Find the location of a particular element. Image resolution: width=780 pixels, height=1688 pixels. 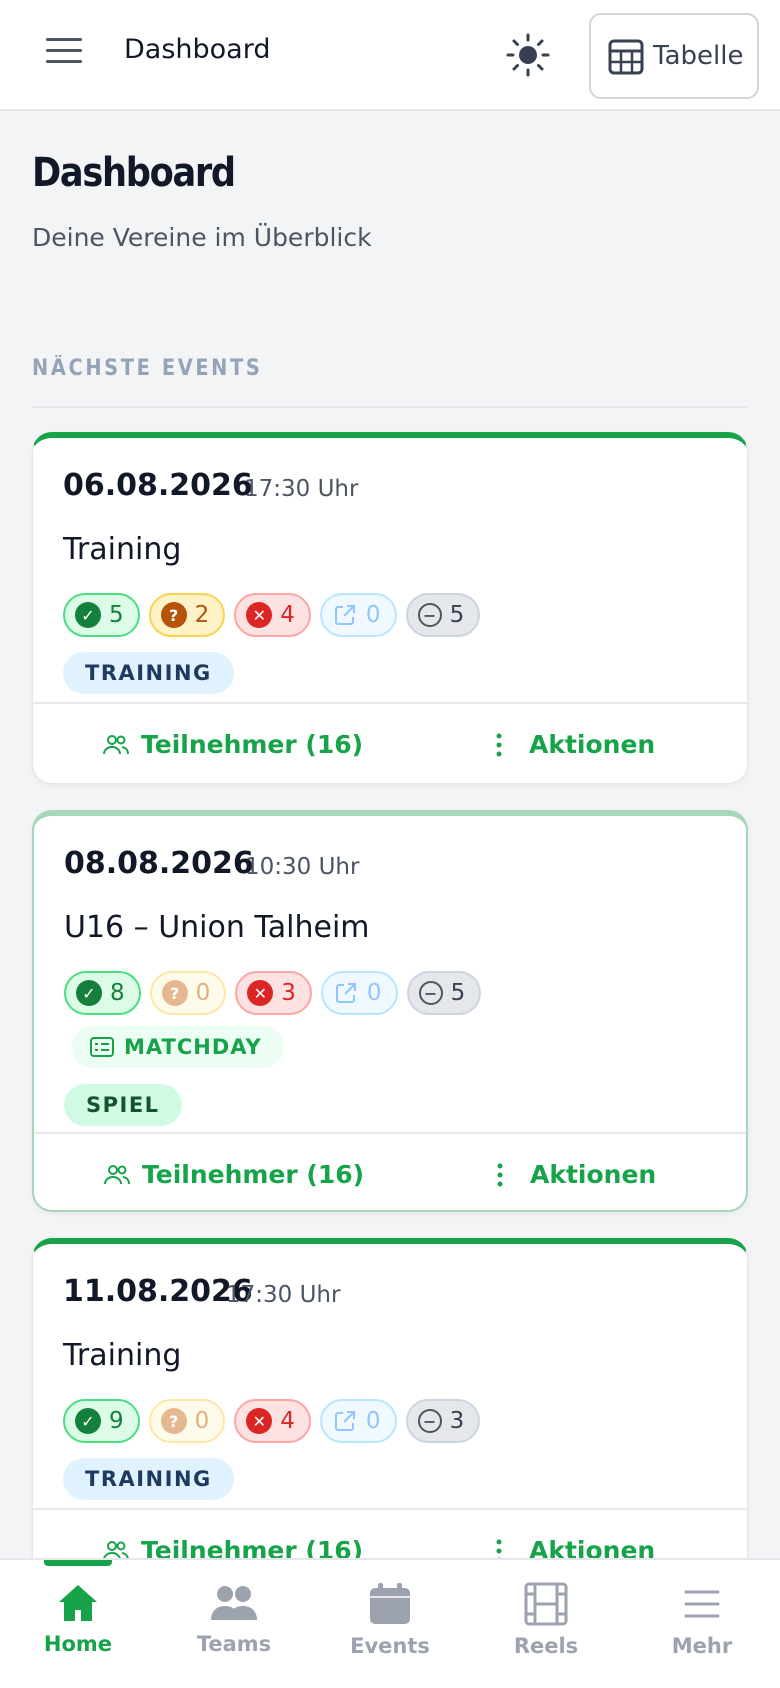

section-title: NÄCHSTE EVENTS is located at coordinates (147, 368).